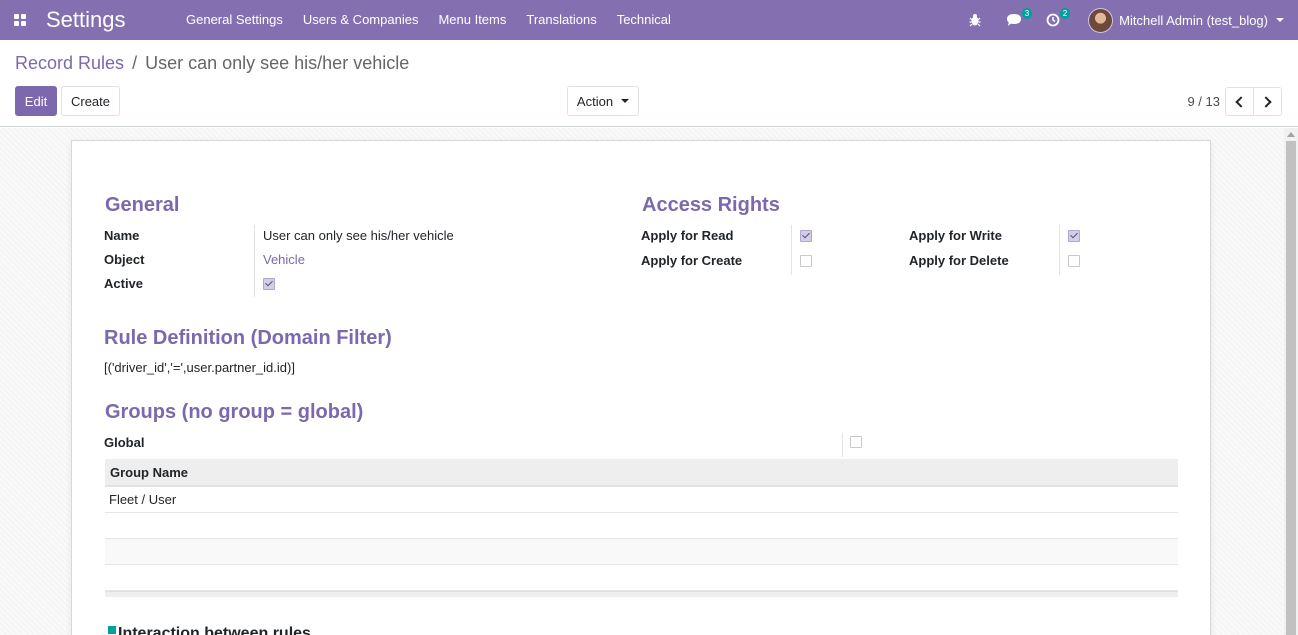 The image size is (1298, 635). What do you see at coordinates (1074, 236) in the screenshot?
I see `apply-write-checkbox` at bounding box center [1074, 236].